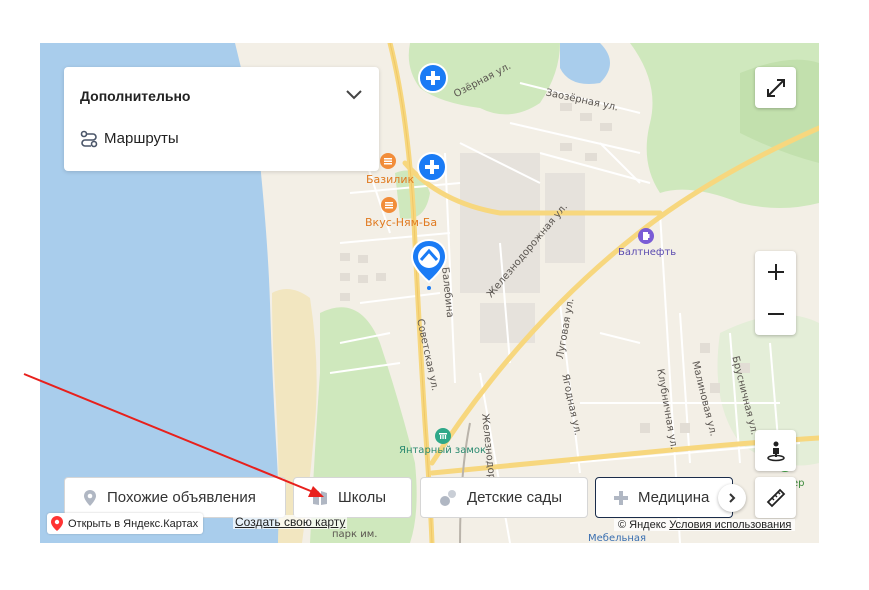 The height and width of the screenshot is (590, 869). I want to click on annotation-arrow, so click(173, 435).